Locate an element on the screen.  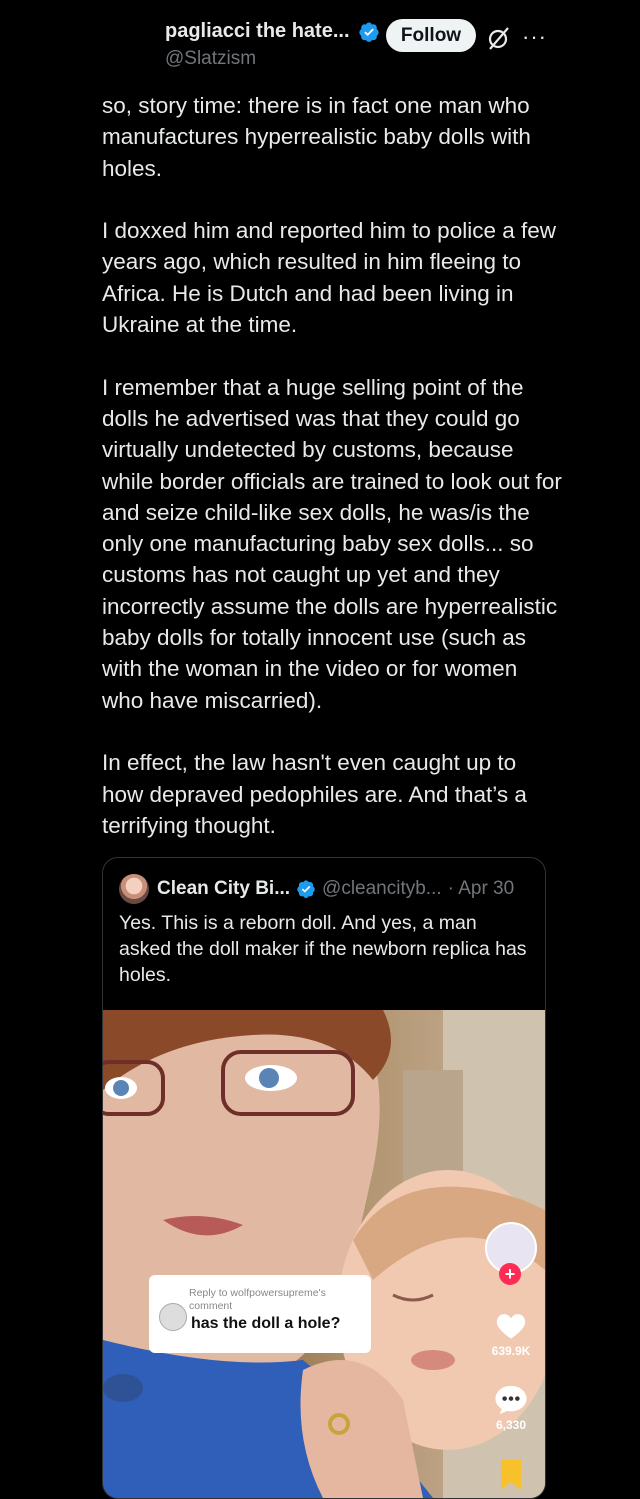
reply-to-label: Reply to wolfpowersupreme's comment is located at coordinates (257, 1299).